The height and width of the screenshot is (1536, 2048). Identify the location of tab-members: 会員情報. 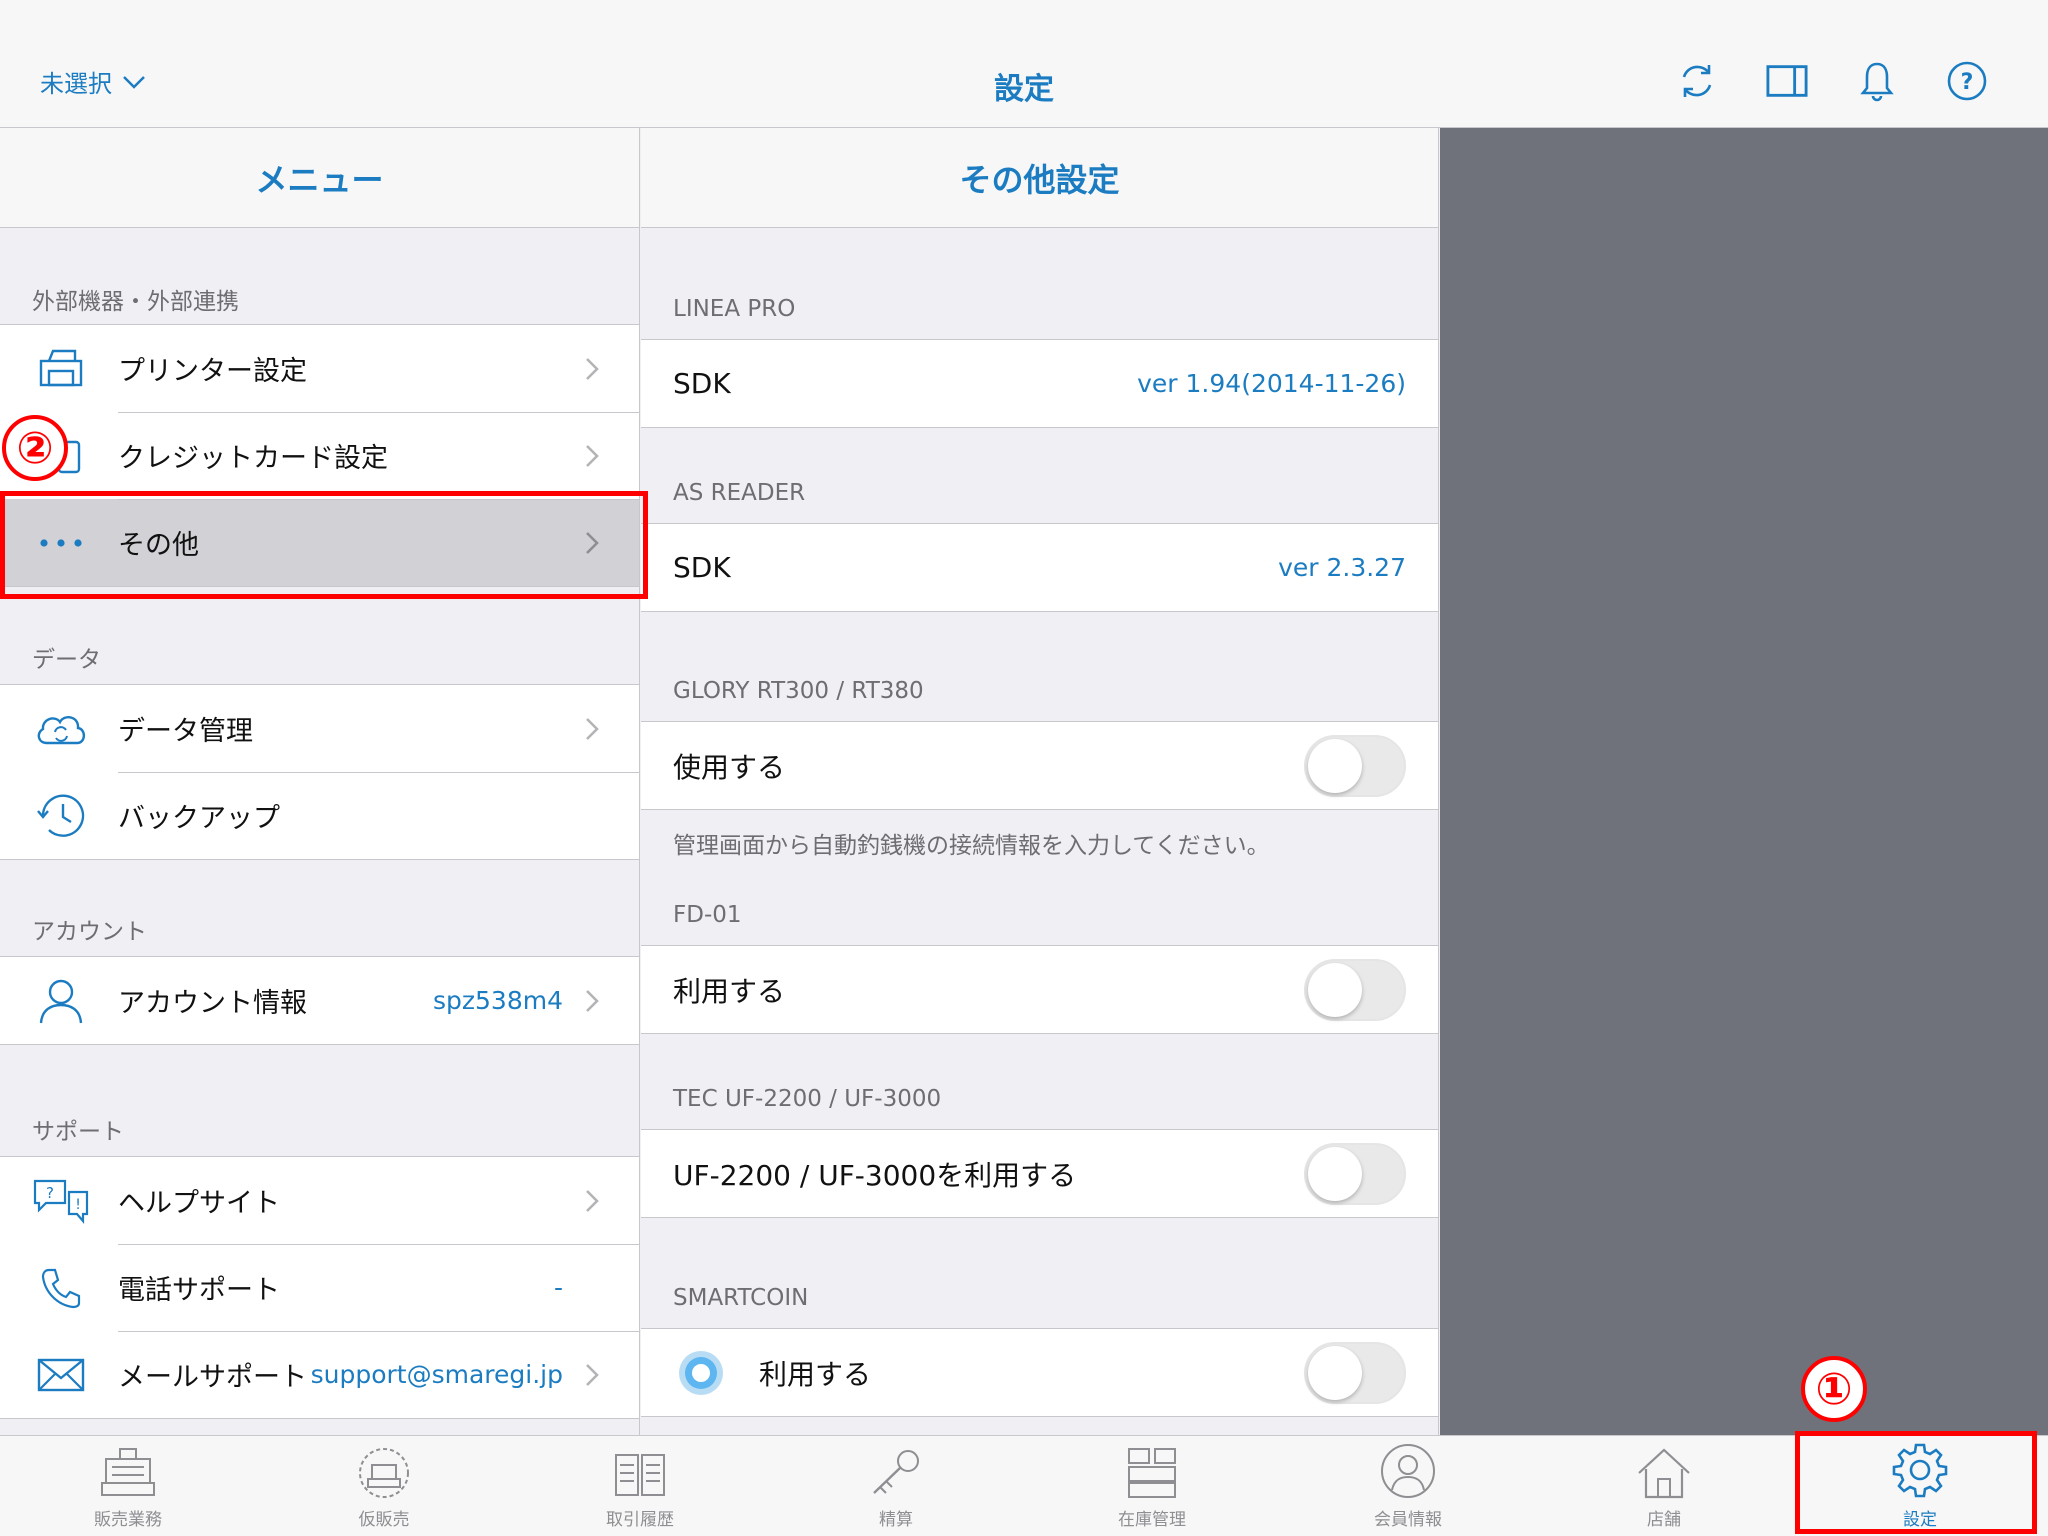
(1408, 1486).